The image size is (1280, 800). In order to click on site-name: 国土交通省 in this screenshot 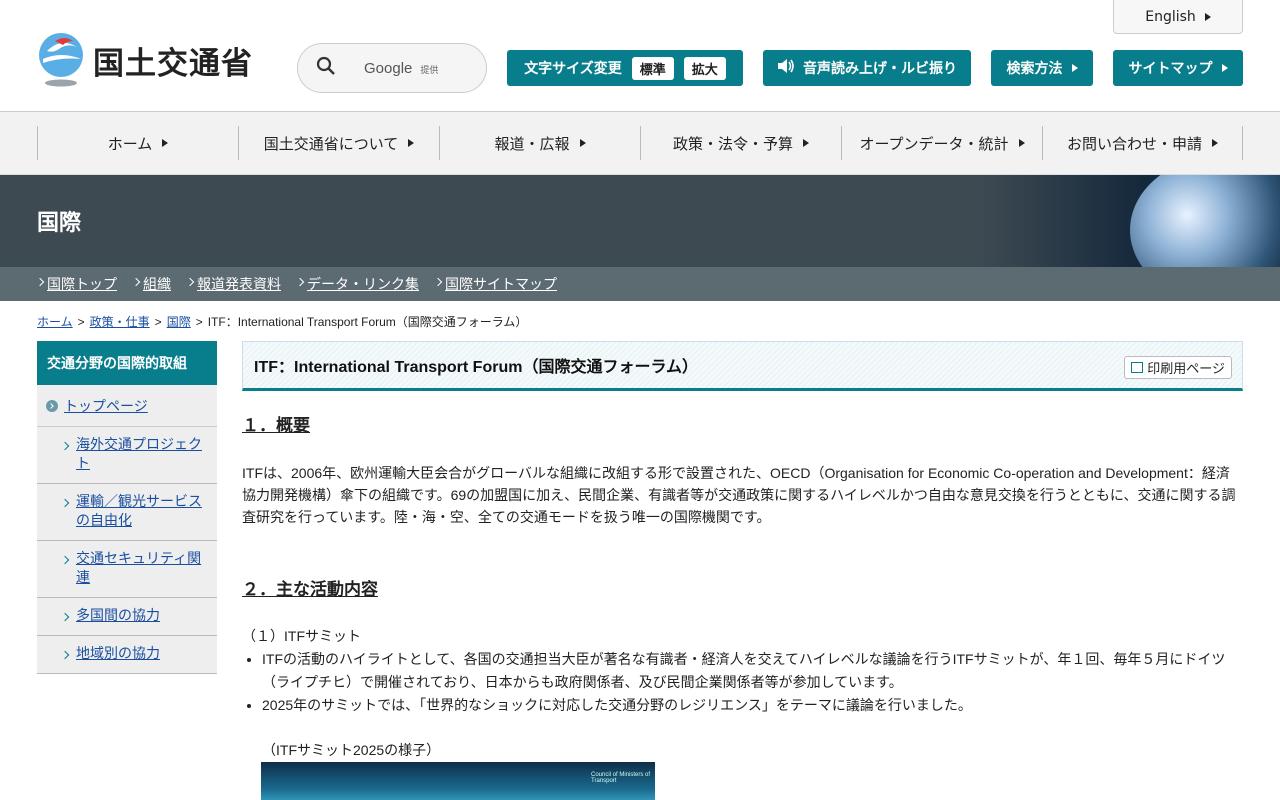, I will do `click(173, 63)`.